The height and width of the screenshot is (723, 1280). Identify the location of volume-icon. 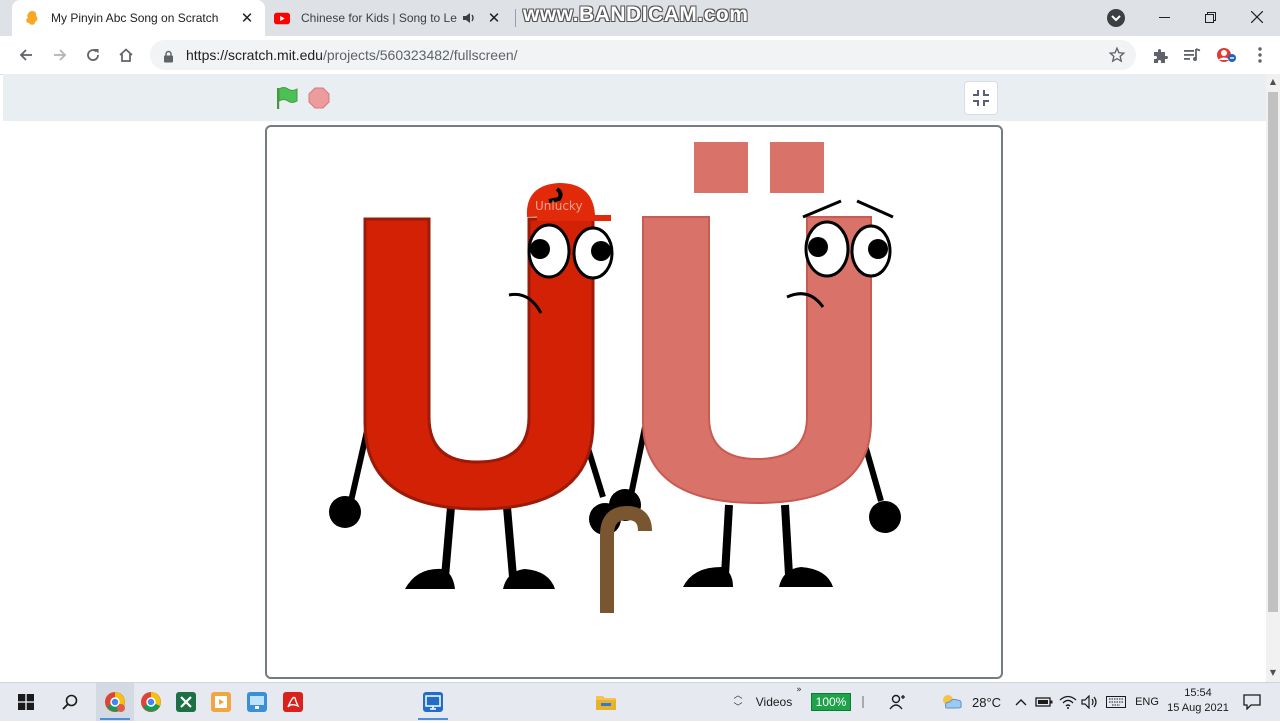
(1090, 702).